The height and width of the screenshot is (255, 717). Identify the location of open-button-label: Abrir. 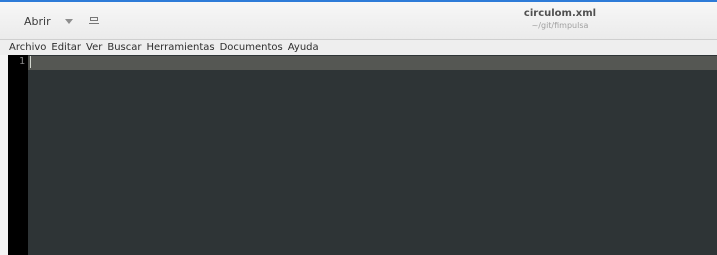
(37, 21).